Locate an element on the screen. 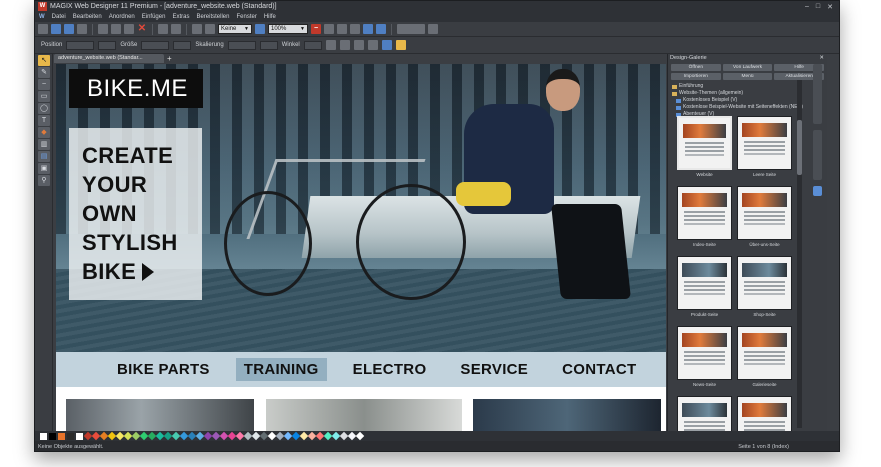 This screenshot has width=881, height=467. site-logo: BIKE.ME is located at coordinates (136, 88).